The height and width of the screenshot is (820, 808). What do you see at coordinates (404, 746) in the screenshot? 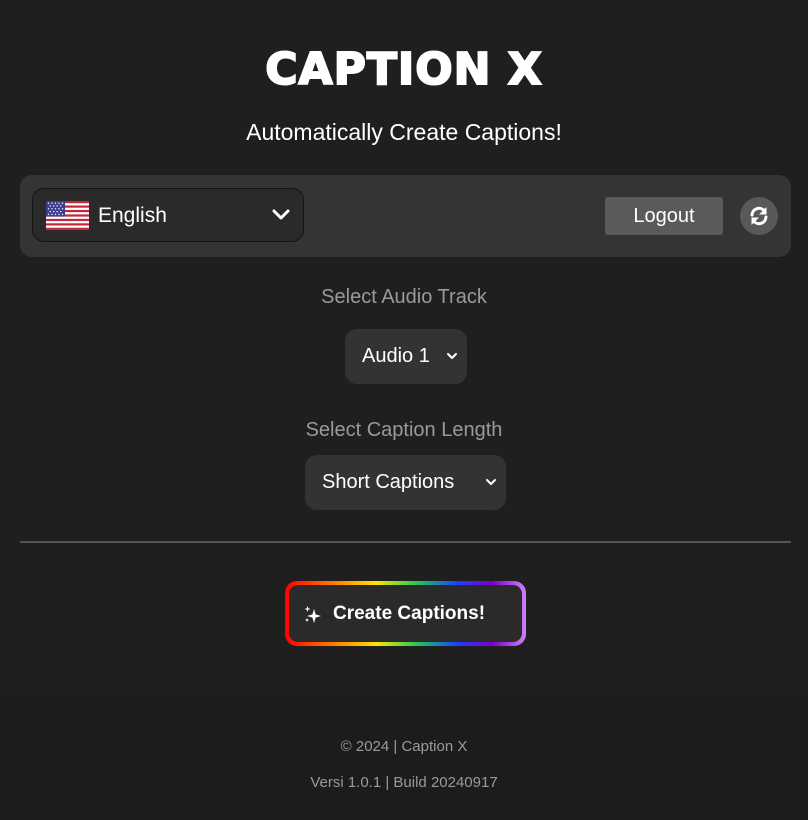
I see `footer-copyright: © 2024 | Caption X` at bounding box center [404, 746].